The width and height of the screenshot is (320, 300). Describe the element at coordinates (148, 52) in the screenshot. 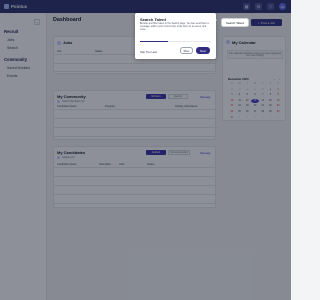

I see `tour-skip-link: Skip Tour Later` at that location.